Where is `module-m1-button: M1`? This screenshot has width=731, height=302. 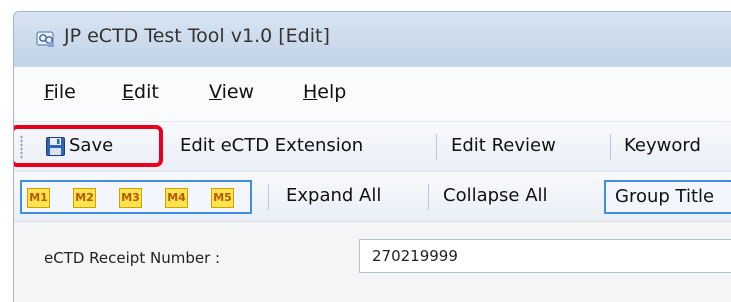 module-m1-button: M1 is located at coordinates (38, 198).